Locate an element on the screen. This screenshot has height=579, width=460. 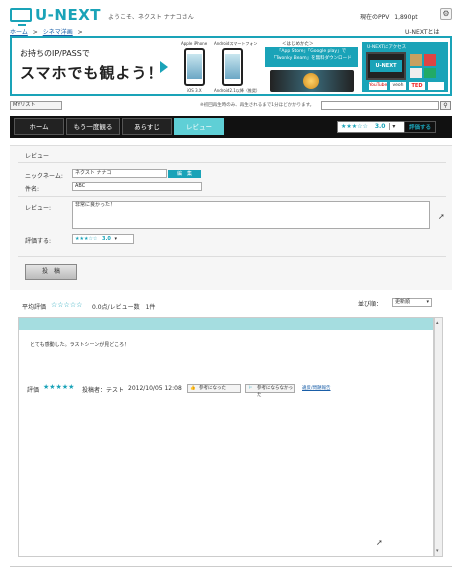
helpful-button: 👍 参考になった is located at coordinates (214, 388).